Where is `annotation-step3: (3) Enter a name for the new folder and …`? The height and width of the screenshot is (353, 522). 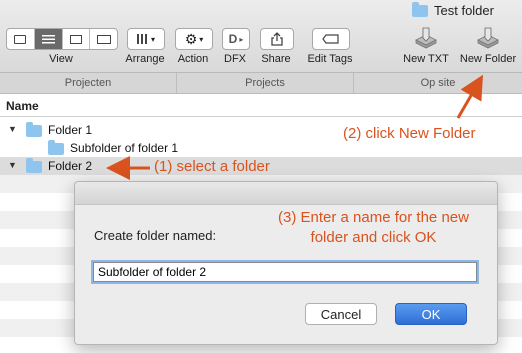
annotation-step3: (3) Enter a name for the new folder and … is located at coordinates (373, 228).